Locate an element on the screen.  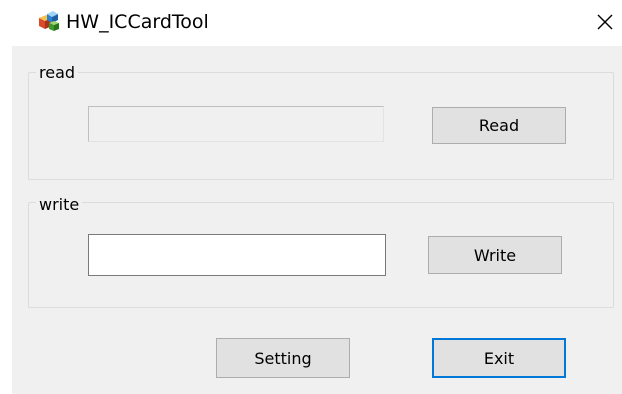
write-input is located at coordinates (237, 255).